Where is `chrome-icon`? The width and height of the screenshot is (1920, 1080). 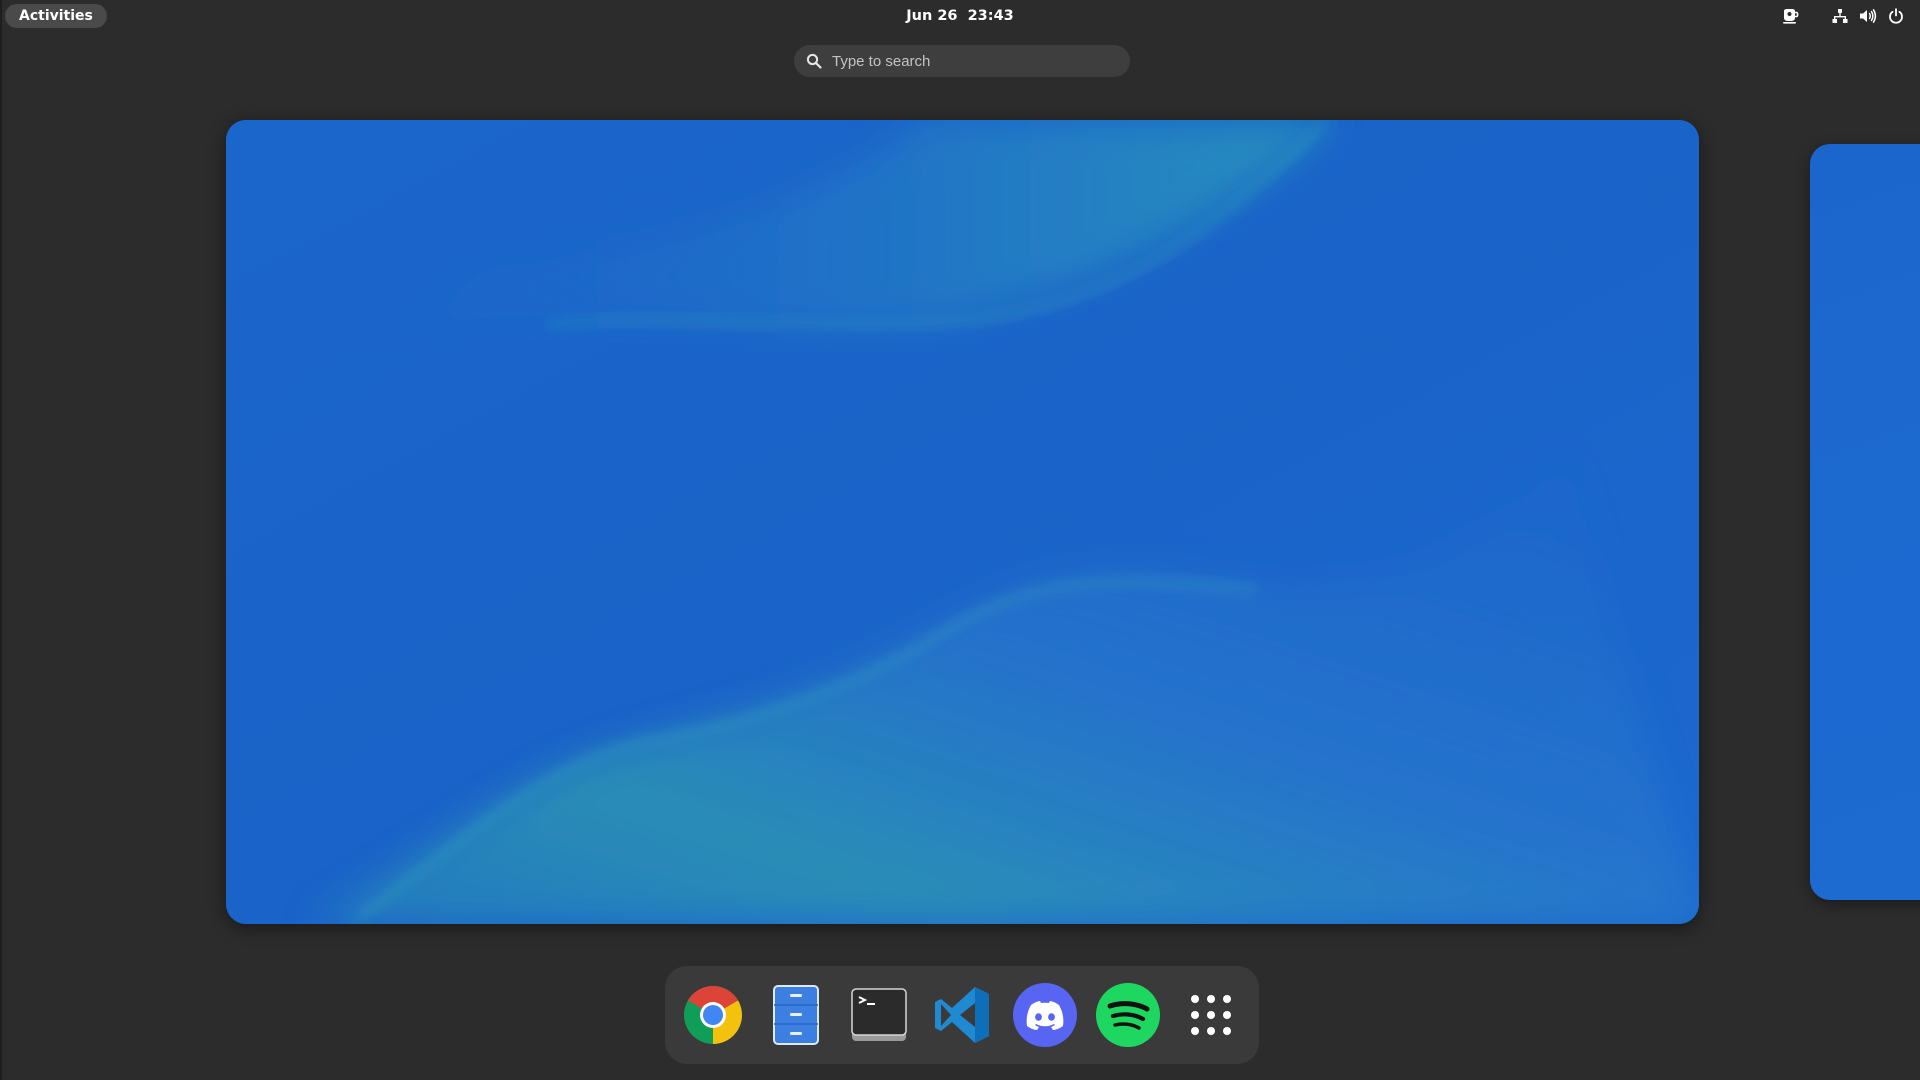
chrome-icon is located at coordinates (713, 1015).